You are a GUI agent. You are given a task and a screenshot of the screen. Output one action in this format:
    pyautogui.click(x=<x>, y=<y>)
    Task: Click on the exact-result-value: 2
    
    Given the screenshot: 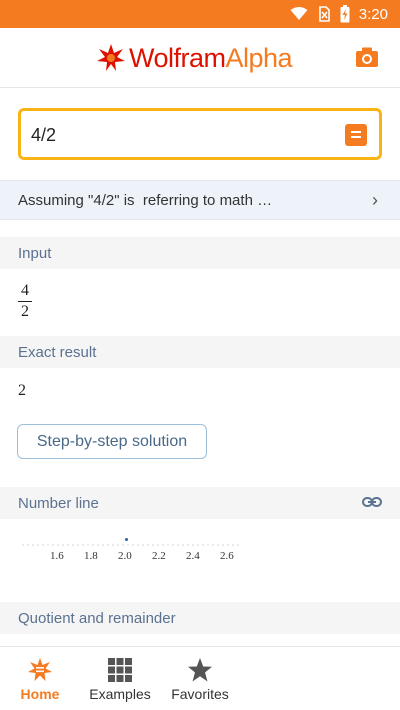 What is the action you would take?
    pyautogui.click(x=22, y=390)
    